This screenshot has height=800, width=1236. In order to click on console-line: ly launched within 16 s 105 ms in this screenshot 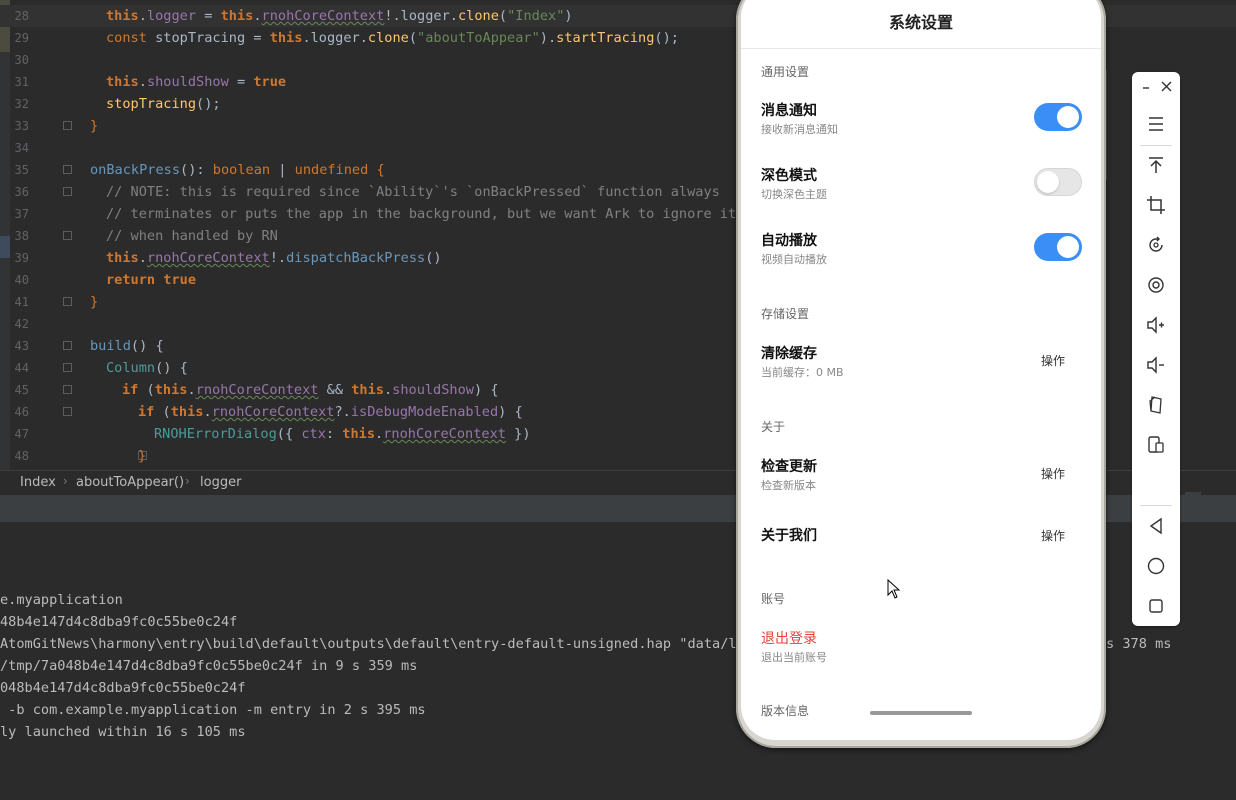, I will do `click(123, 732)`.